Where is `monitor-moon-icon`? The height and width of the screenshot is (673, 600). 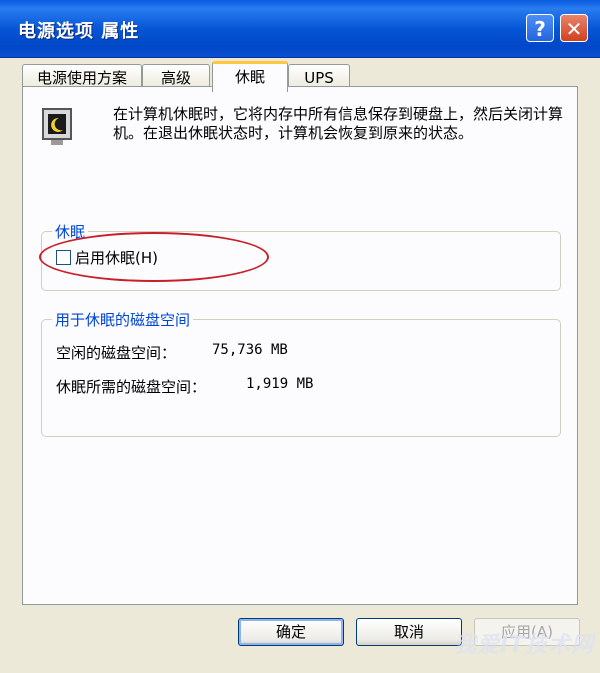 monitor-moon-icon is located at coordinates (57, 126).